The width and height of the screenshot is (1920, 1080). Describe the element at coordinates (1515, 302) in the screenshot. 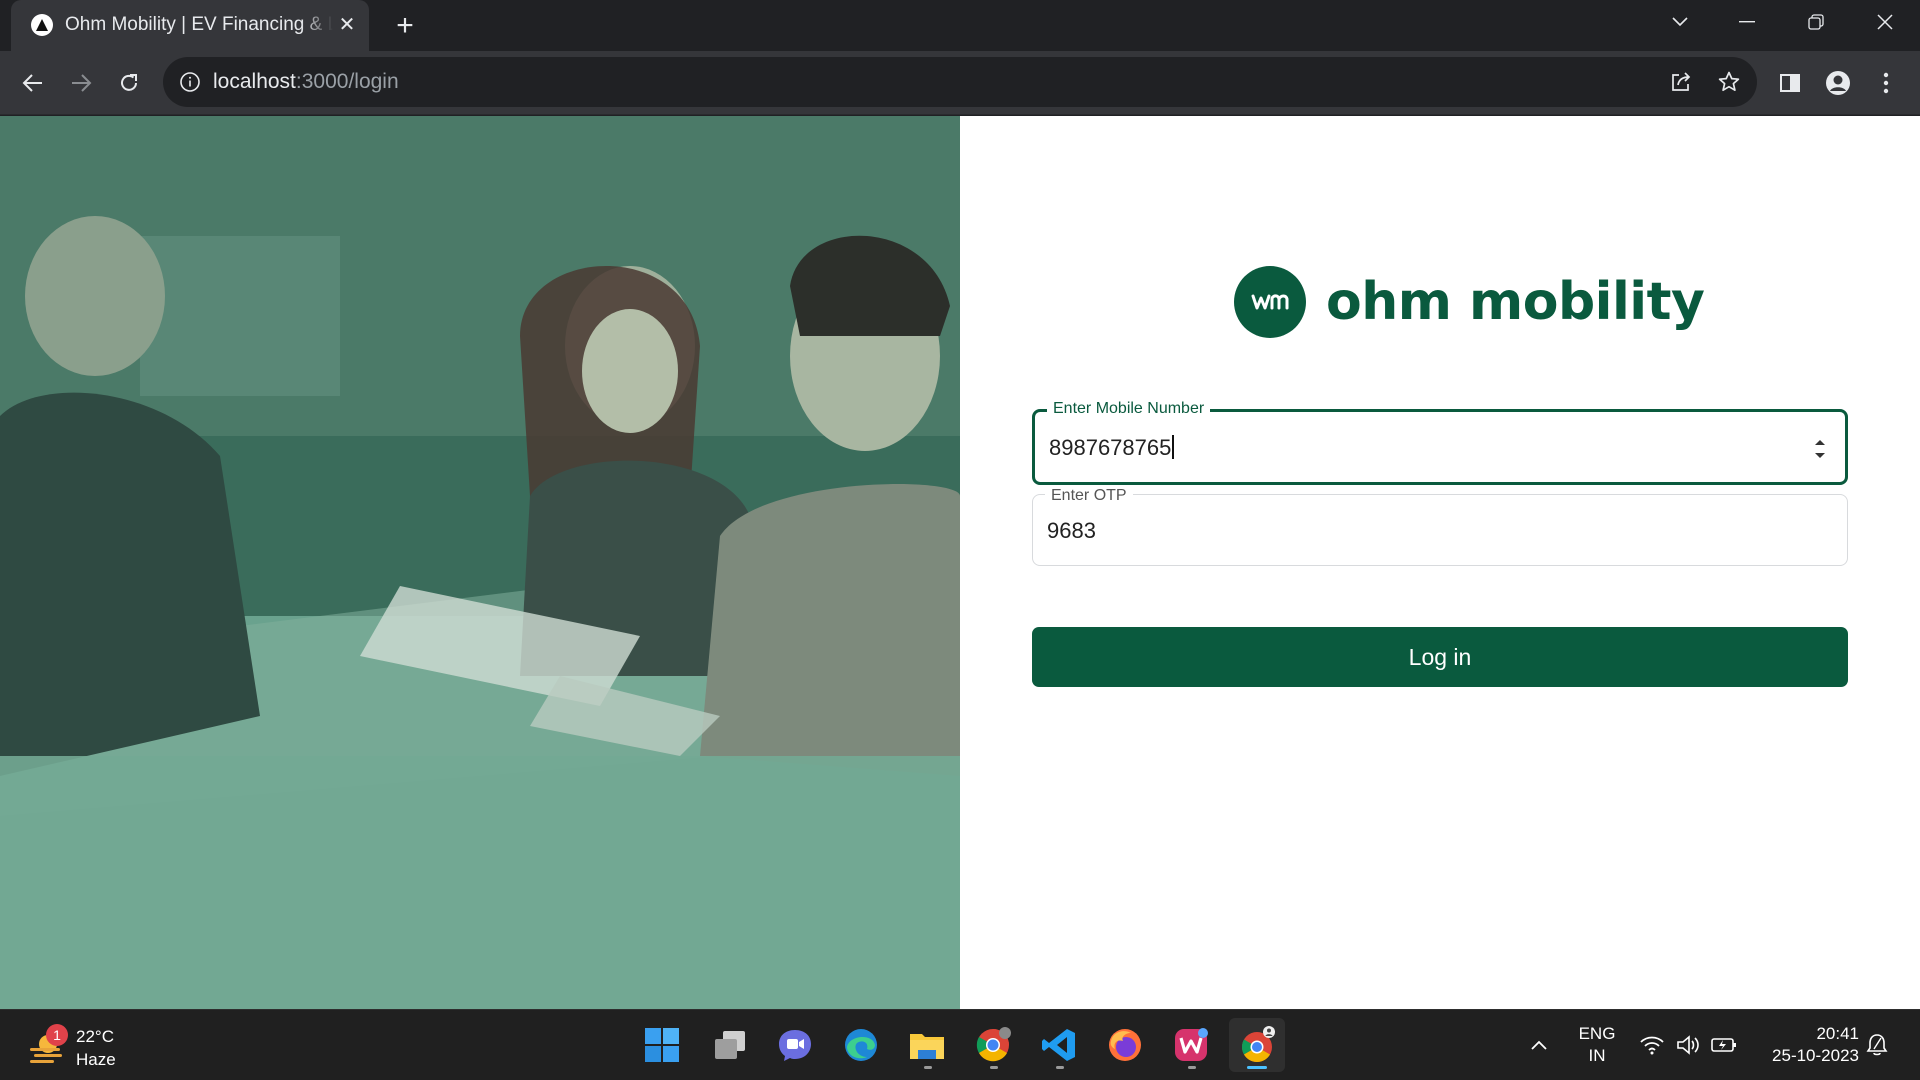

I see `brand-name: ohm mobility` at that location.